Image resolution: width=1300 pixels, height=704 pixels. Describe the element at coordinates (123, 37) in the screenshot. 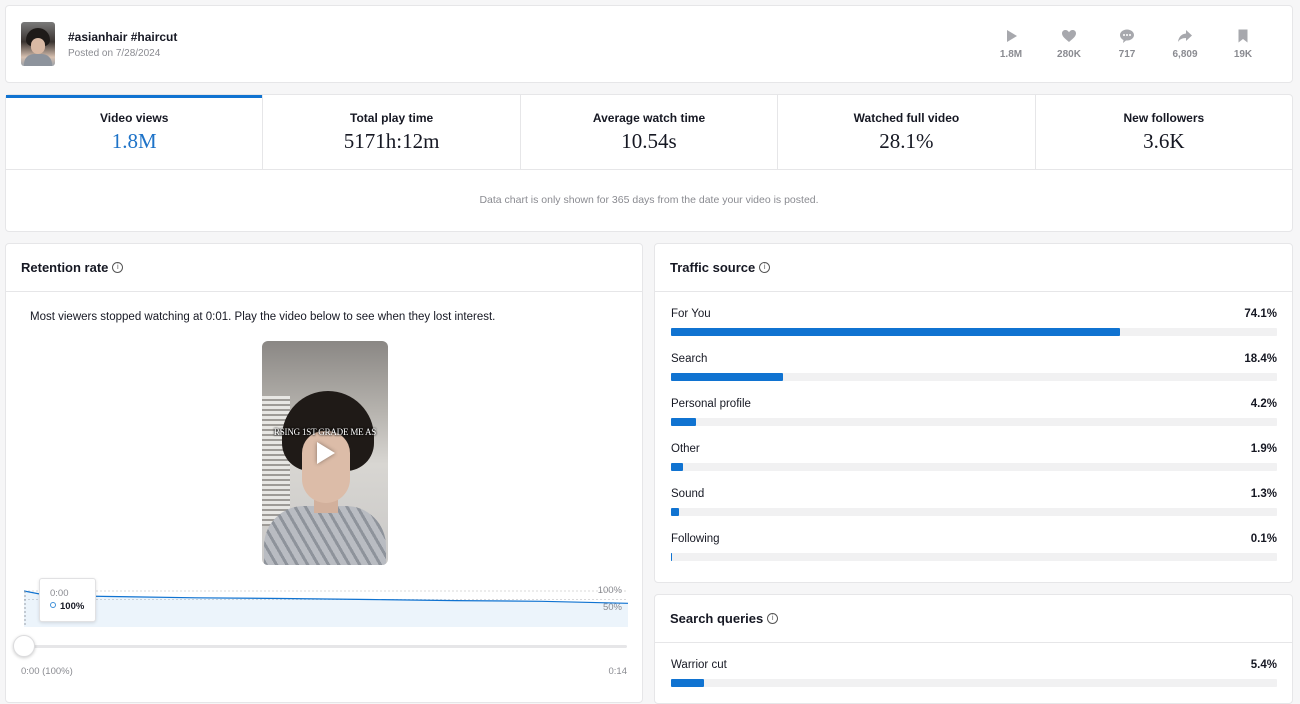

I see `video-title: #asianhair #haircut` at that location.